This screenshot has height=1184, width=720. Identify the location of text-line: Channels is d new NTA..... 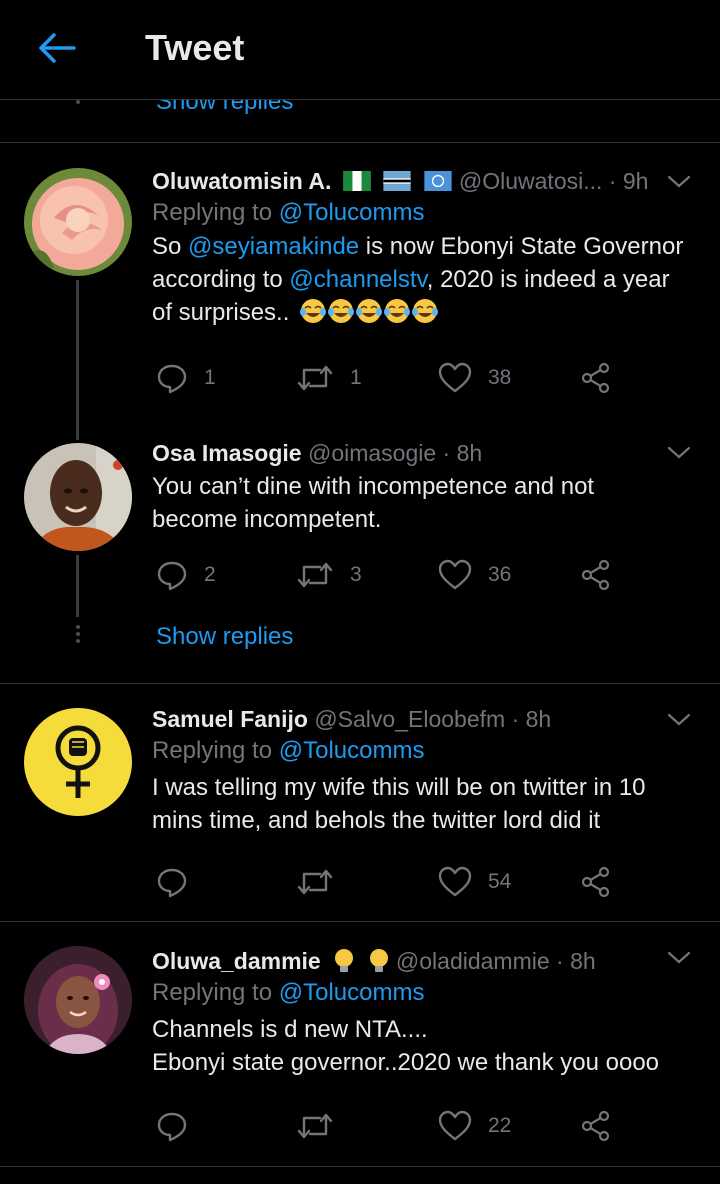
(290, 1029).